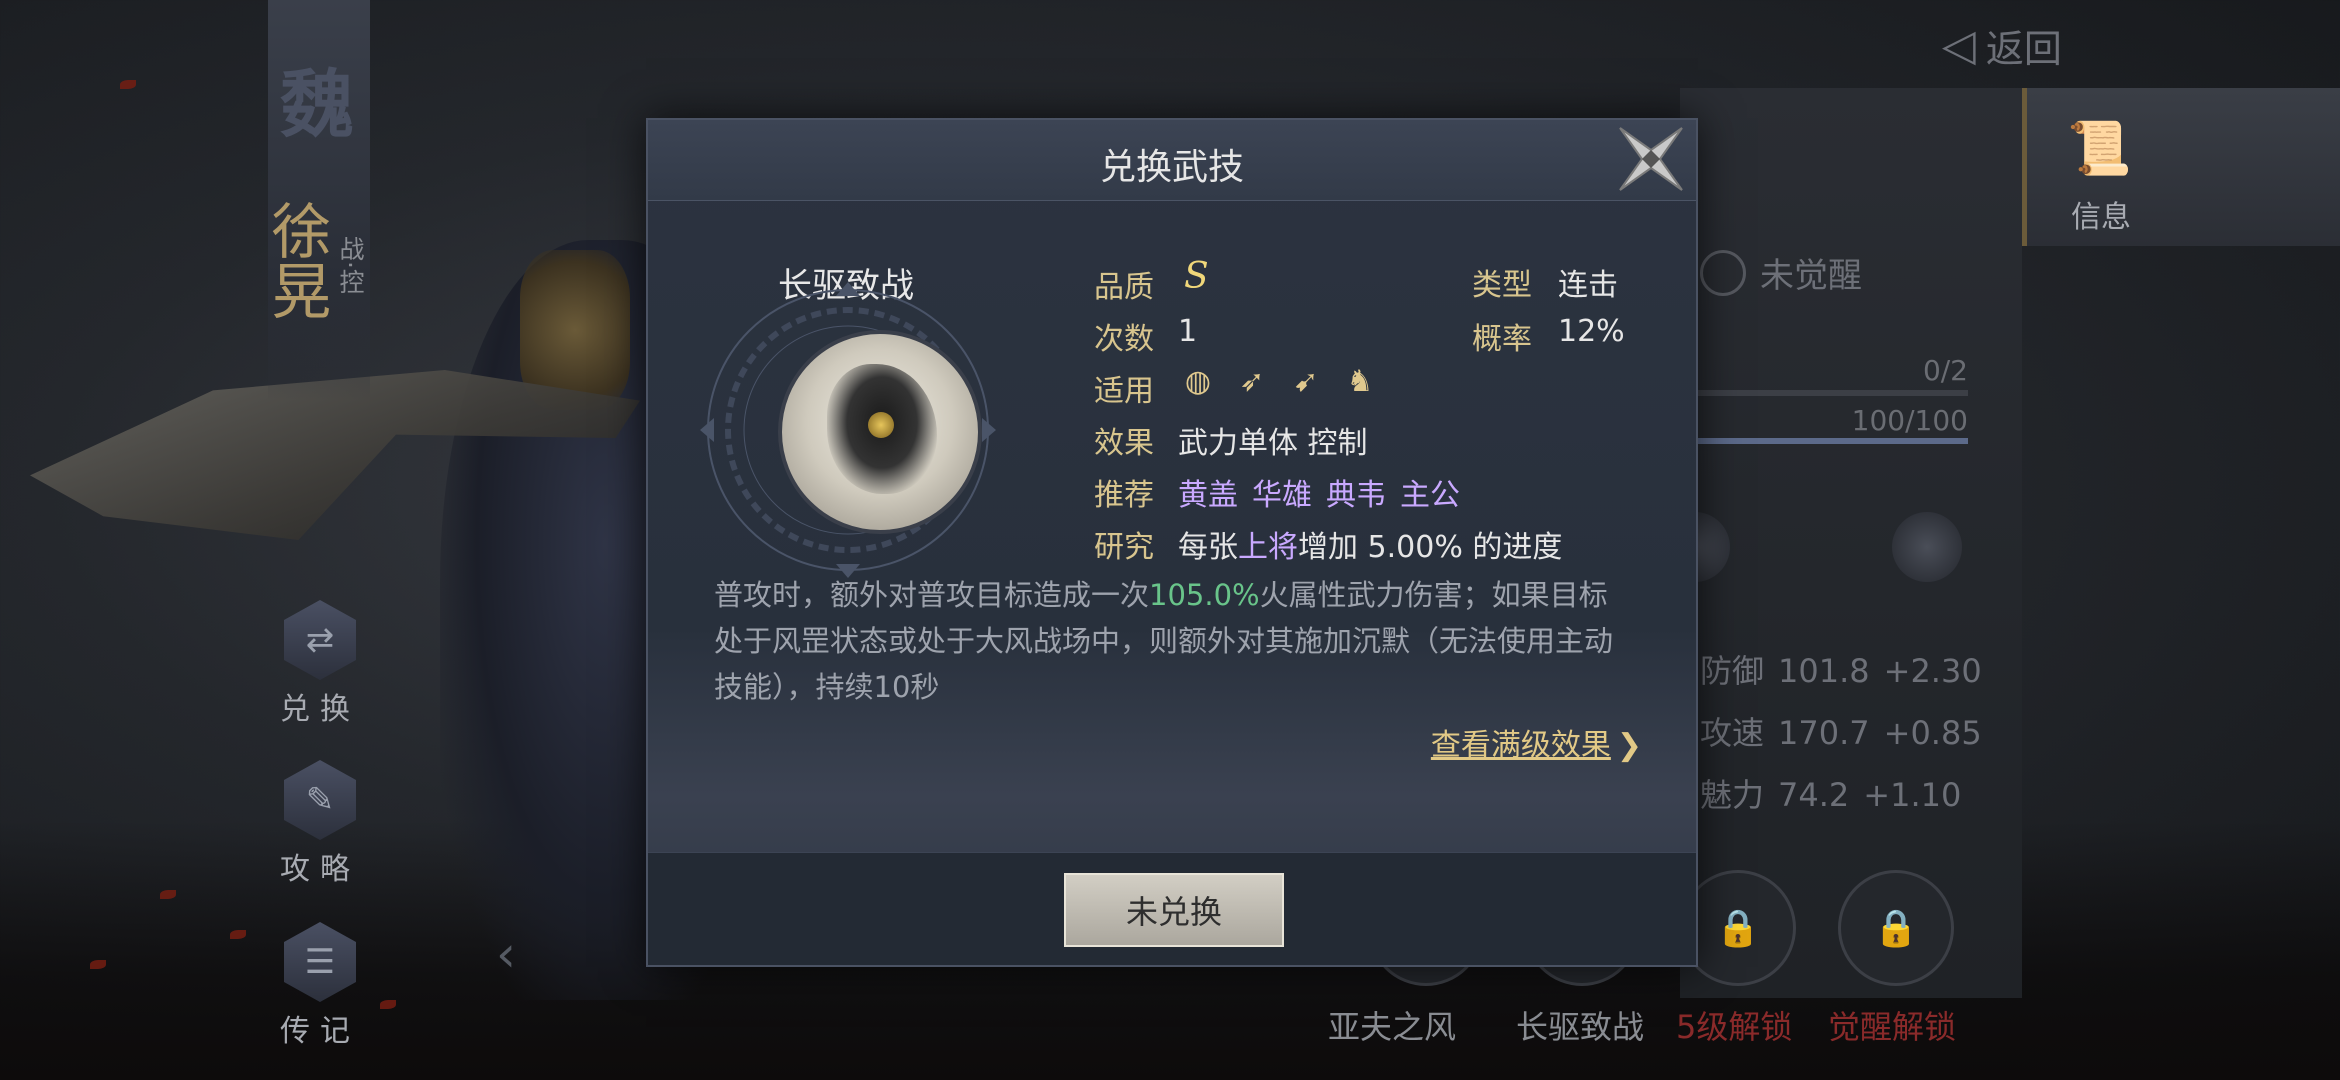 This screenshot has width=2340, height=1080. Describe the element at coordinates (1932, 733) in the screenshot. I see `stat-bonus: +0.85` at that location.